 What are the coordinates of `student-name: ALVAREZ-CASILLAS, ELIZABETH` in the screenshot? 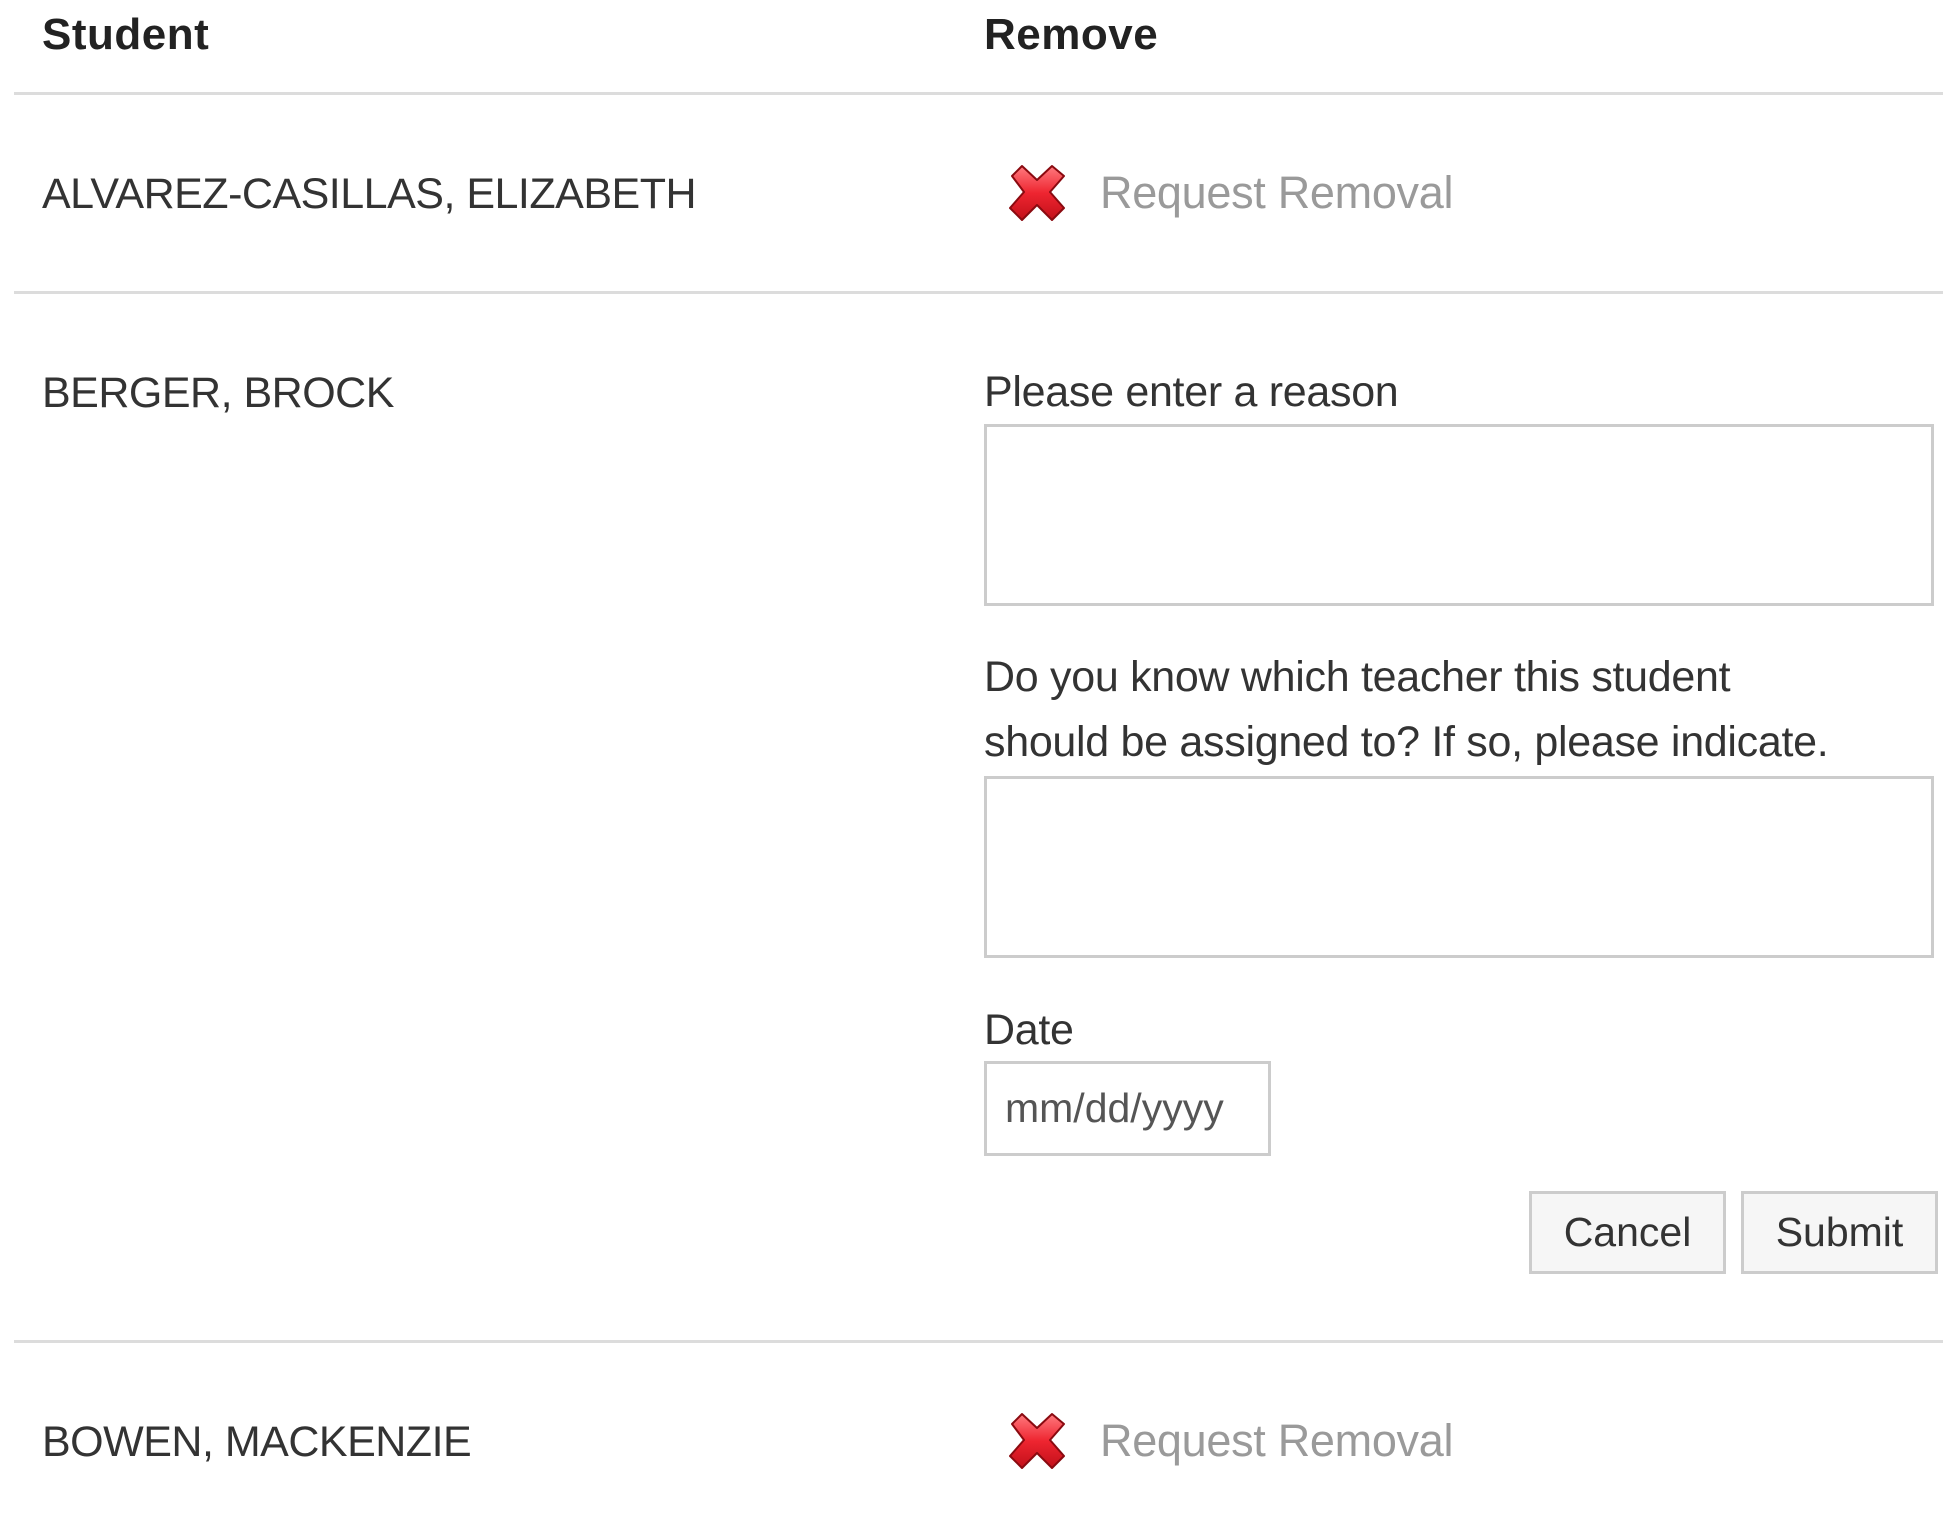 It's located at (369, 194).